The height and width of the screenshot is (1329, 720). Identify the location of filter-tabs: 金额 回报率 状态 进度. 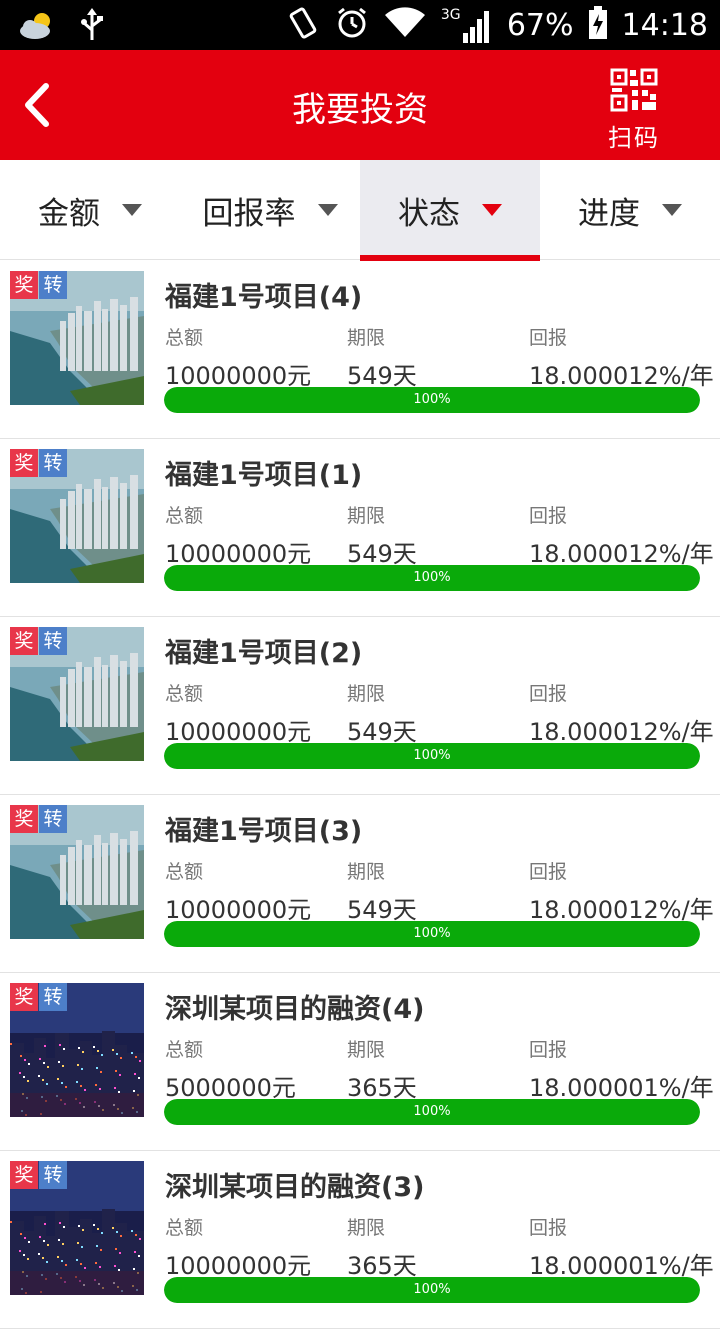
(360, 210).